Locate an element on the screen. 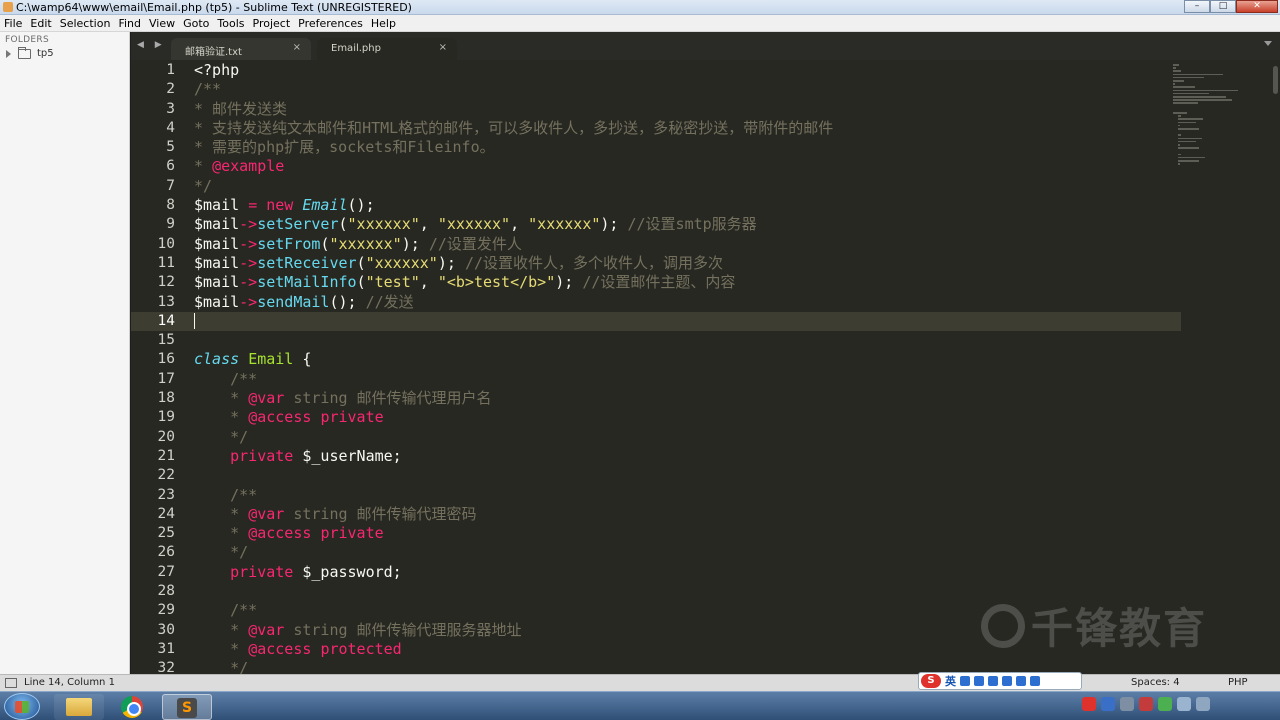 The image size is (1280, 720). menu-file: File is located at coordinates (13, 23).